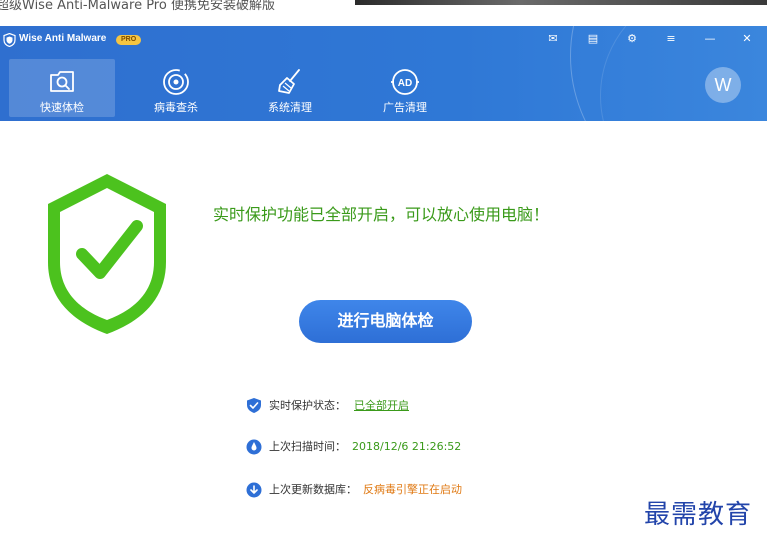  What do you see at coordinates (129, 40) in the screenshot?
I see `pro-badge: PRO` at bounding box center [129, 40].